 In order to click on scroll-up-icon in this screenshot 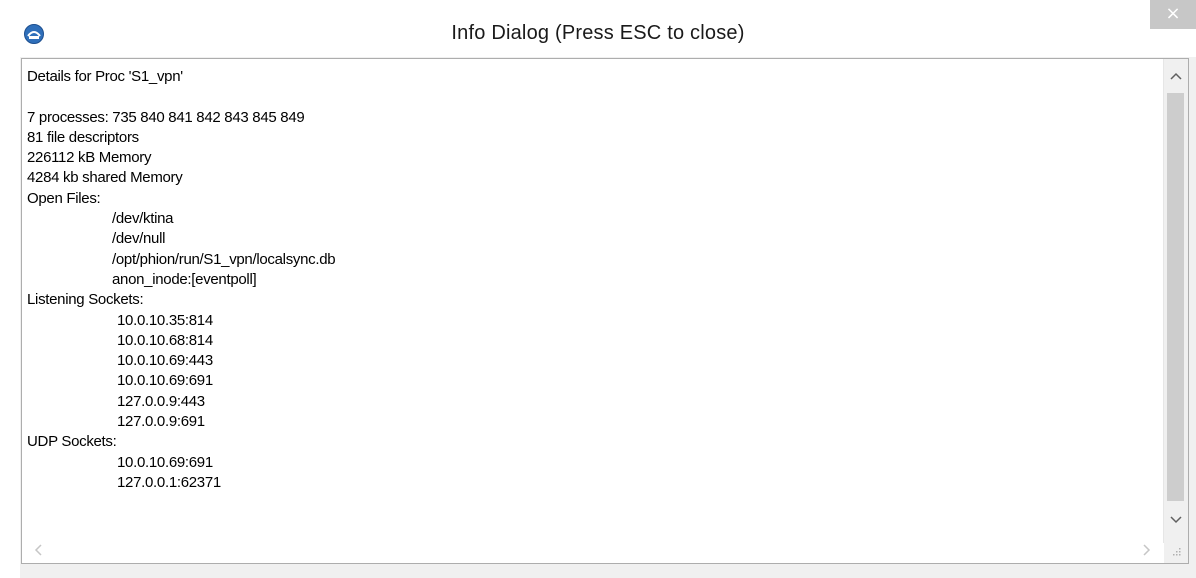, I will do `click(1176, 79)`.